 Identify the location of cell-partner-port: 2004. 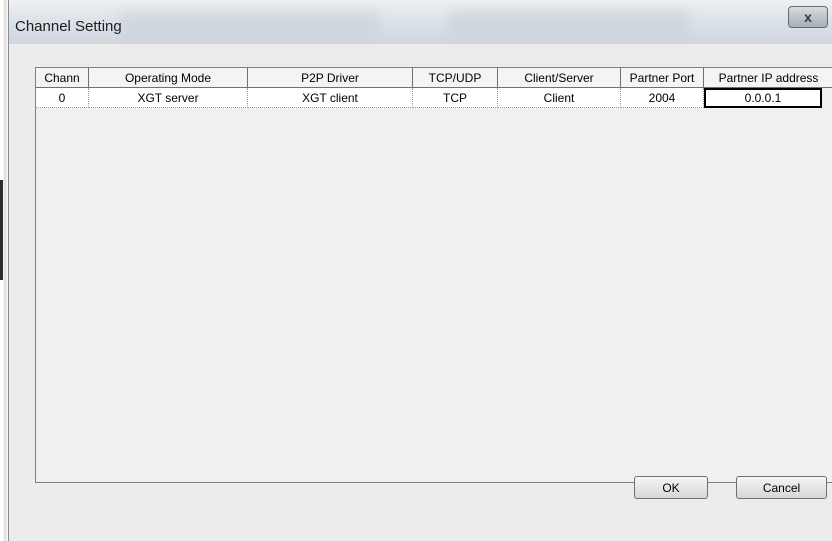
(662, 98).